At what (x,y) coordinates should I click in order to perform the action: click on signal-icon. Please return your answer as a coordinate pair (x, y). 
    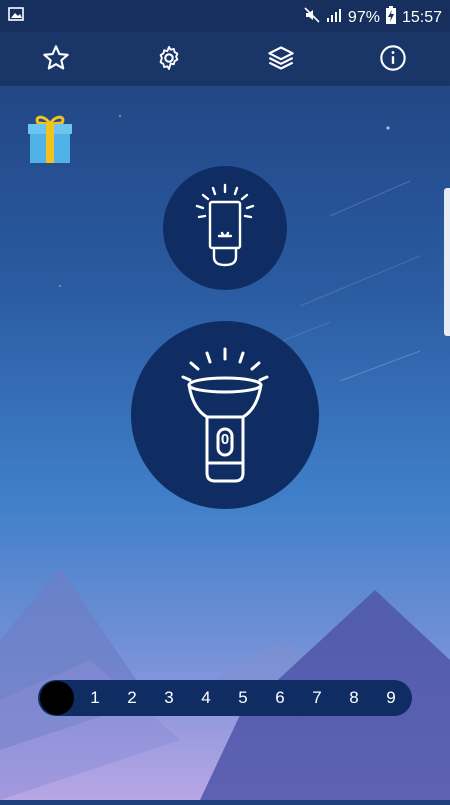
    Looking at the image, I should click on (334, 17).